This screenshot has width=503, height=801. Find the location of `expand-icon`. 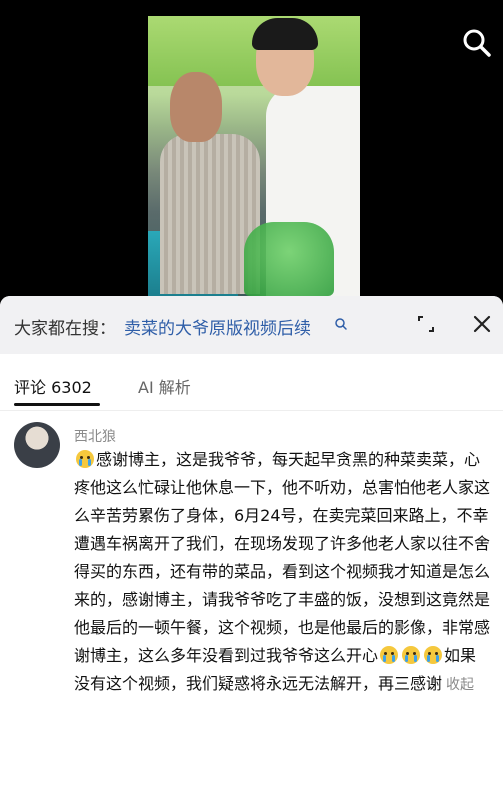

expand-icon is located at coordinates (426, 324).